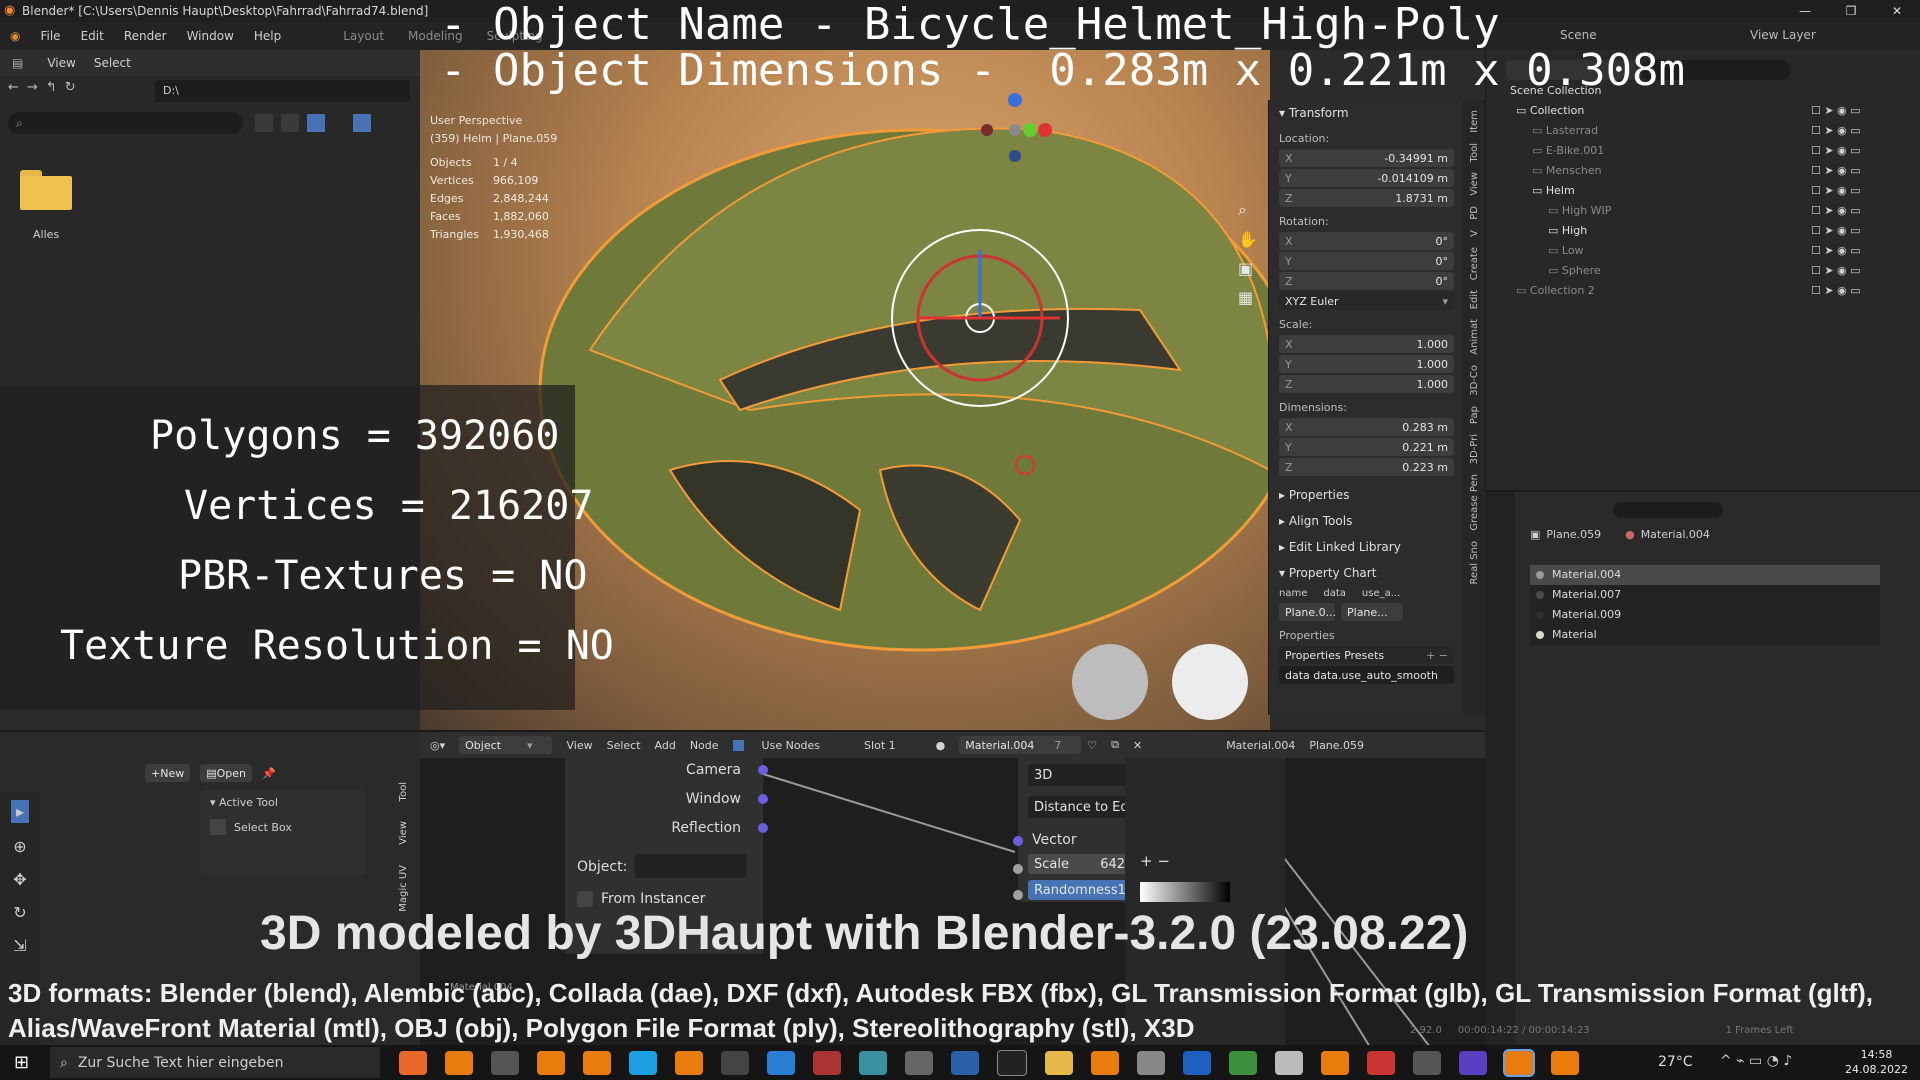 Image resolution: width=1920 pixels, height=1080 pixels. Describe the element at coordinates (19, 945) in the screenshot. I see `scale-tool-icon: ⇲` at that location.